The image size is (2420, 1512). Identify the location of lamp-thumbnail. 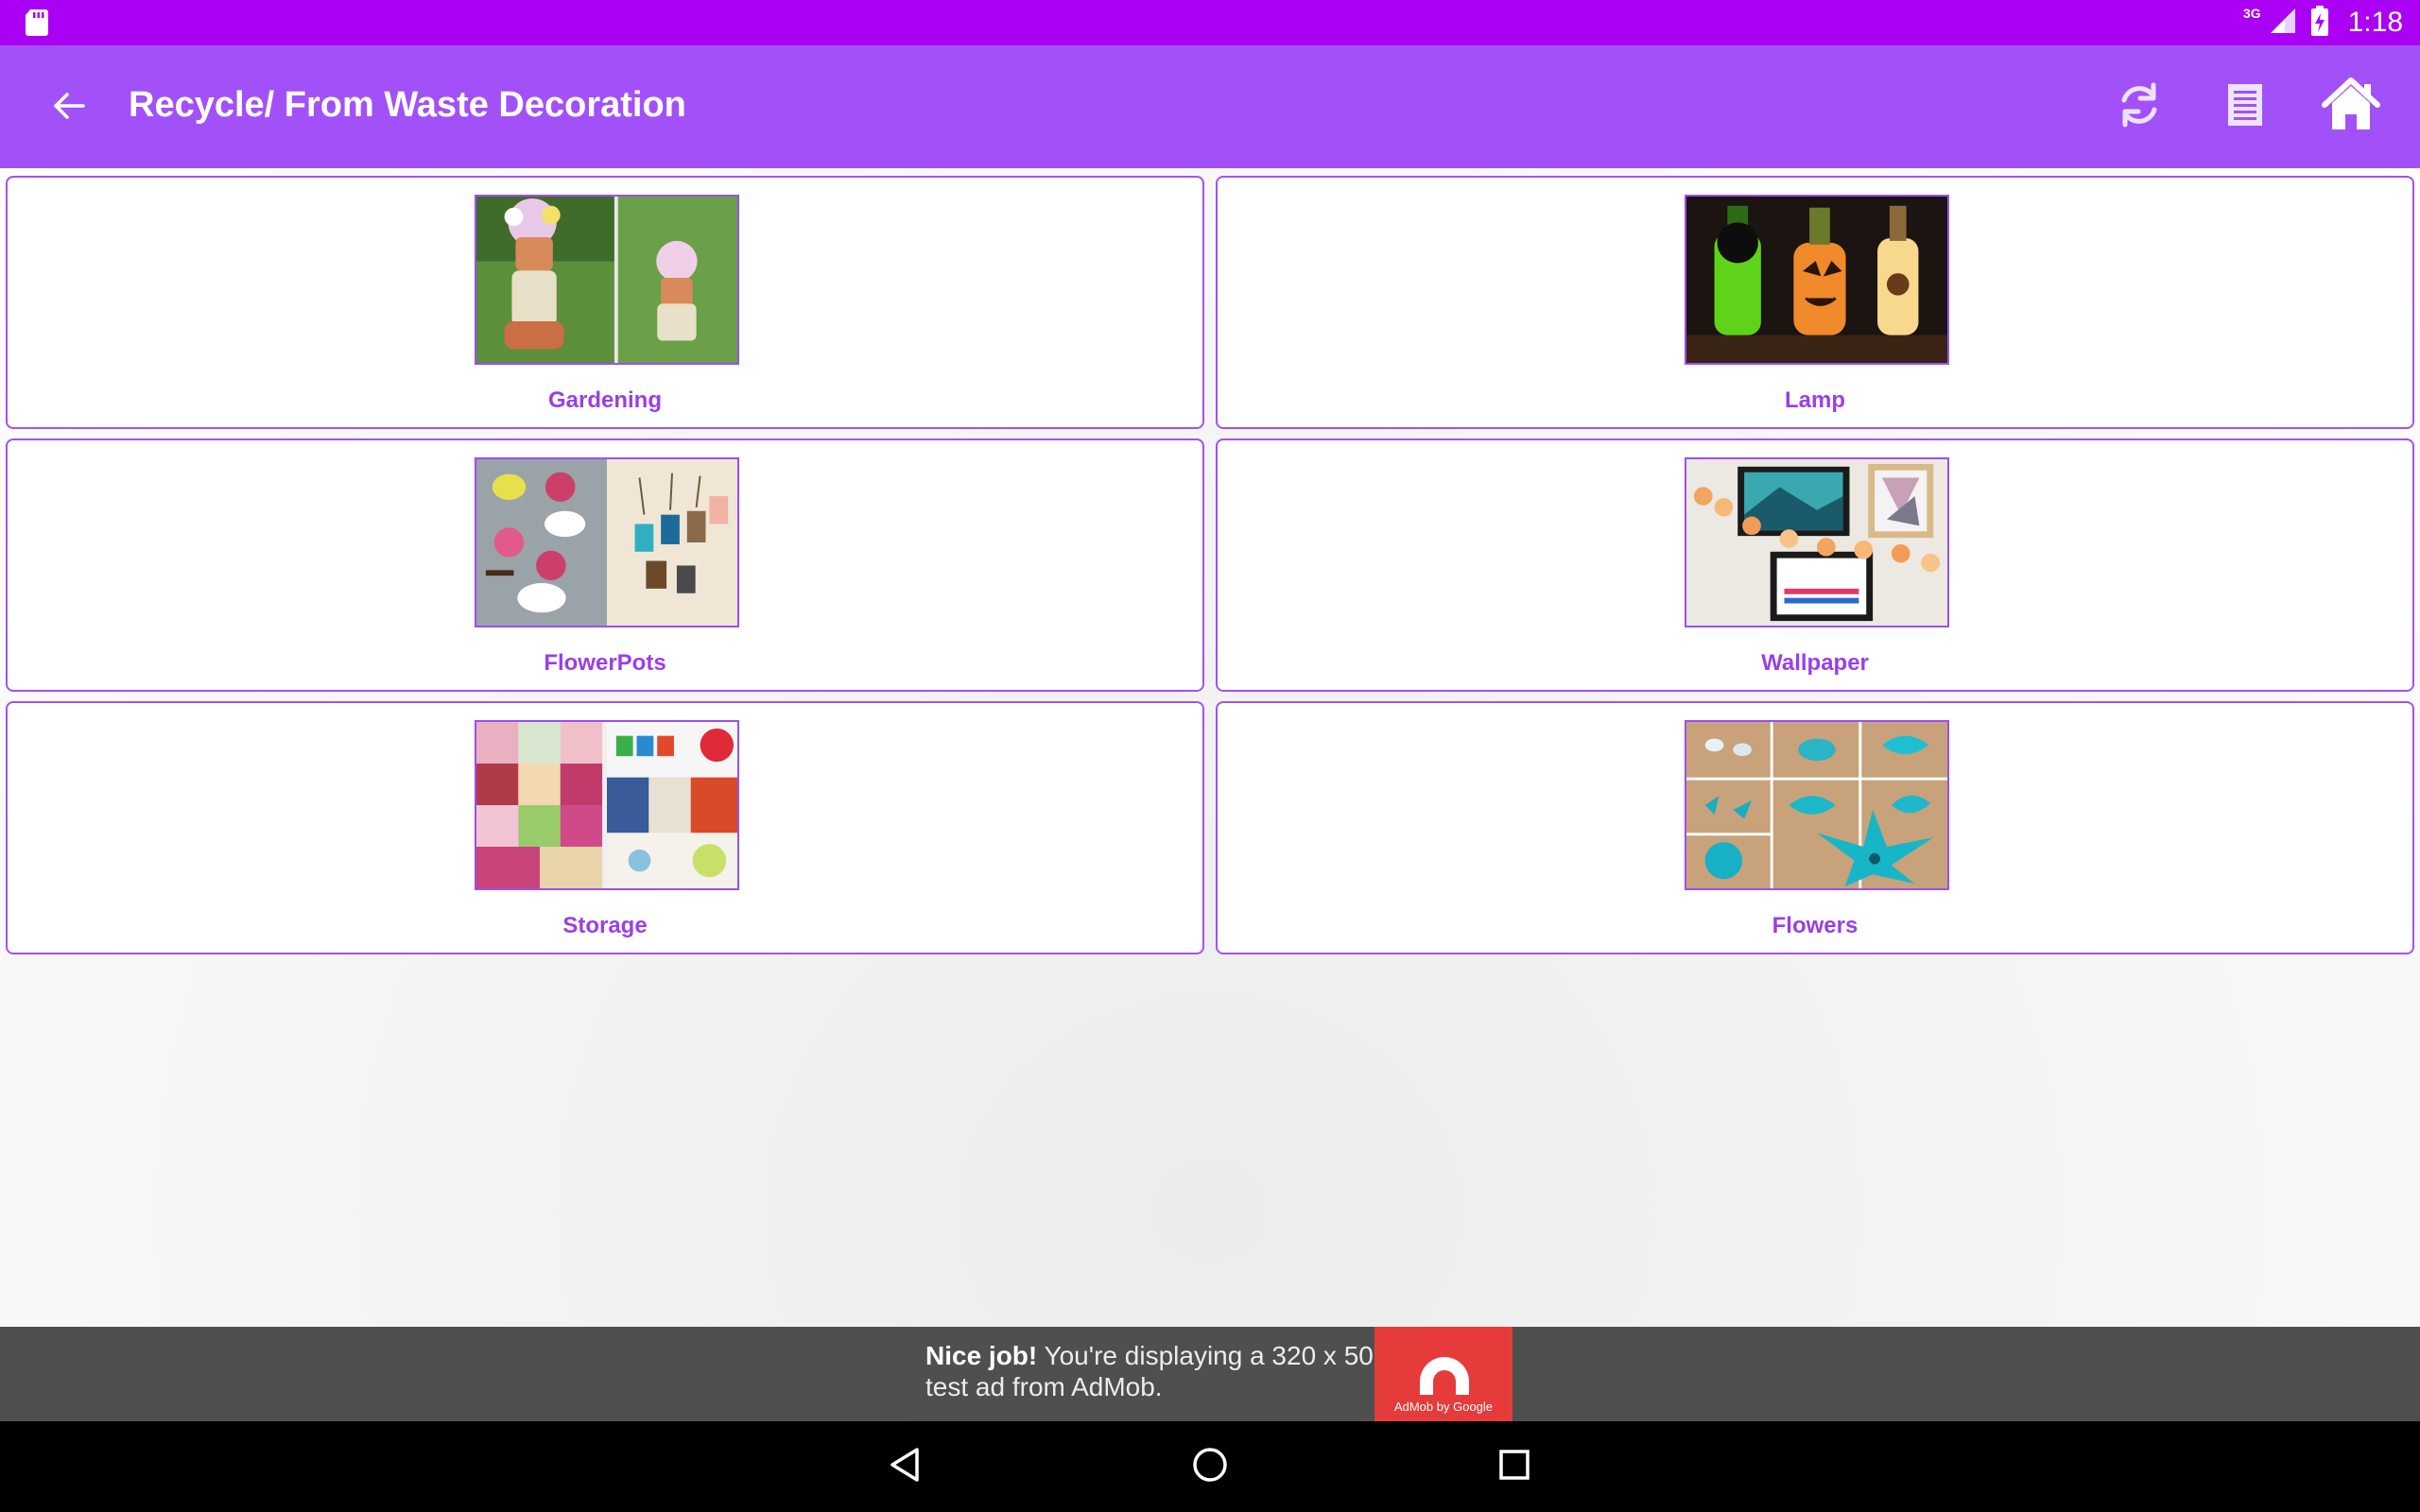
(1817, 280).